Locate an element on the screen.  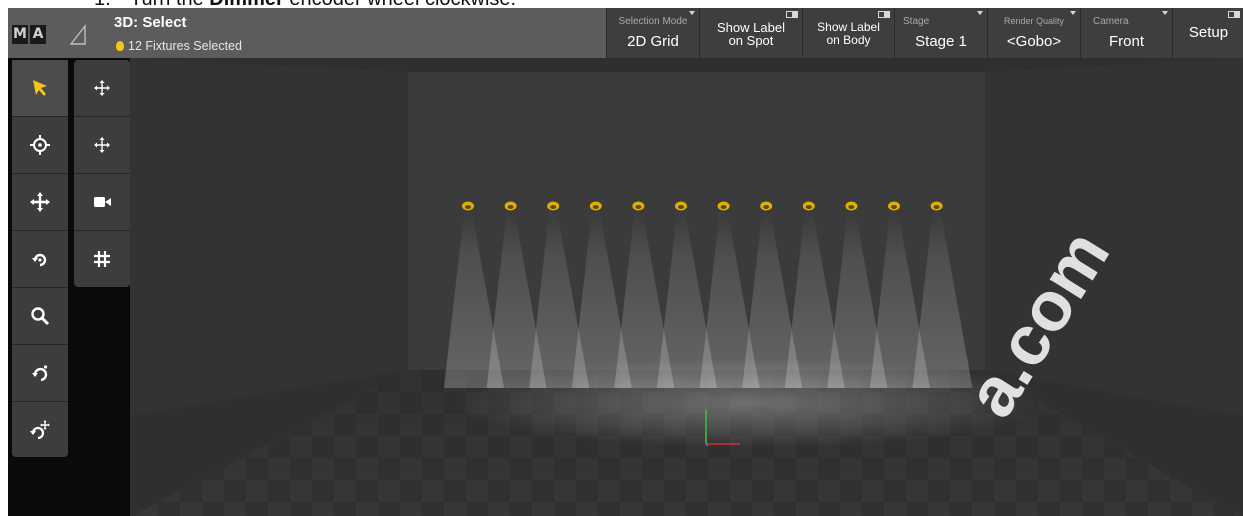
ma-logo: MA is located at coordinates (29, 34).